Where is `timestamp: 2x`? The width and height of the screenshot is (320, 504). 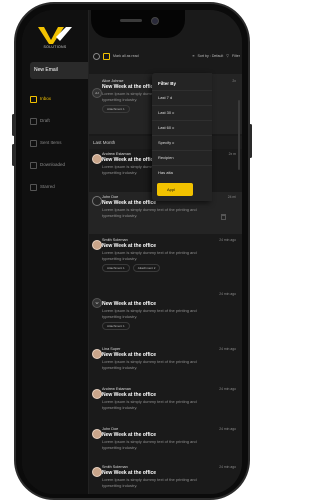 timestamp: 2x is located at coordinates (234, 81).